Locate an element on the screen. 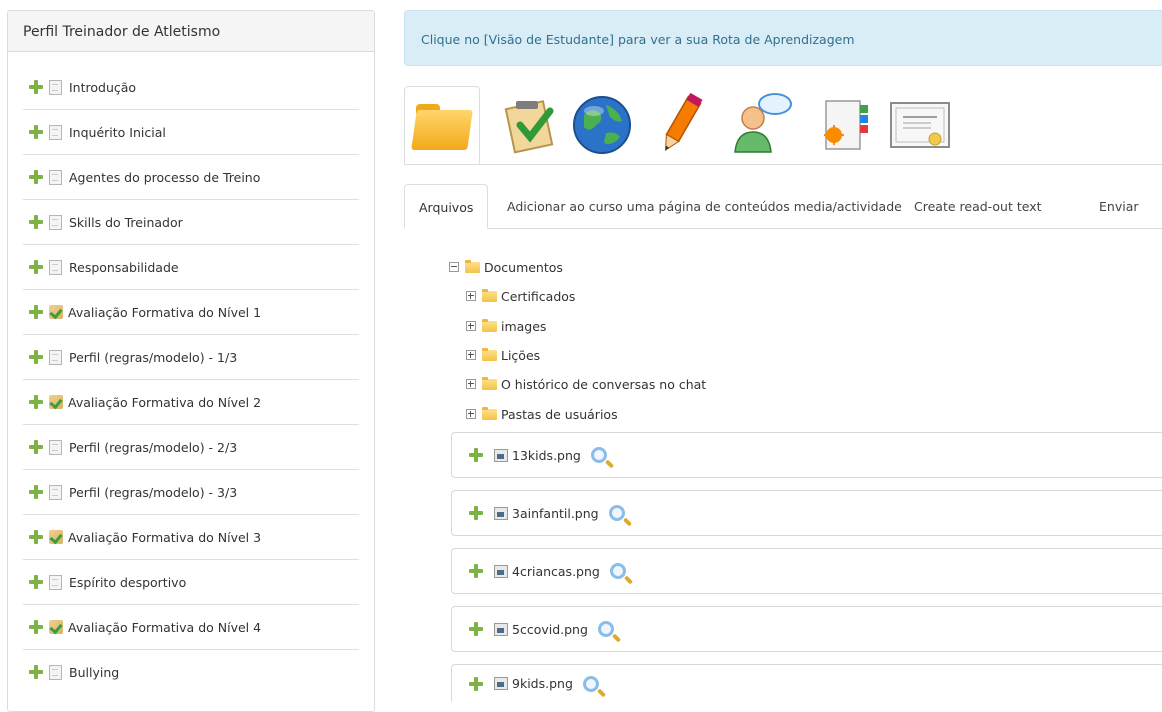 The height and width of the screenshot is (712, 1162). sidebar-item: Avaliação Formativa do Nível 2 is located at coordinates (191, 402).